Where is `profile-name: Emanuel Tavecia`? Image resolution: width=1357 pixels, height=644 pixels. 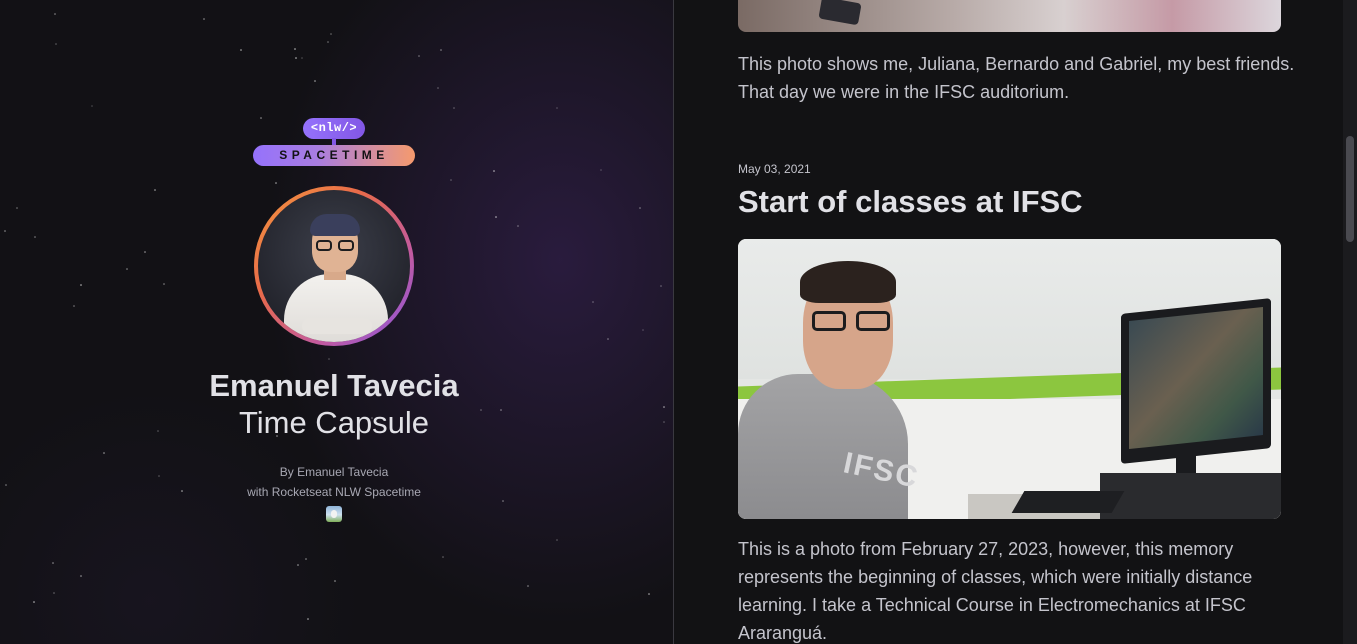 profile-name: Emanuel Tavecia is located at coordinates (334, 385).